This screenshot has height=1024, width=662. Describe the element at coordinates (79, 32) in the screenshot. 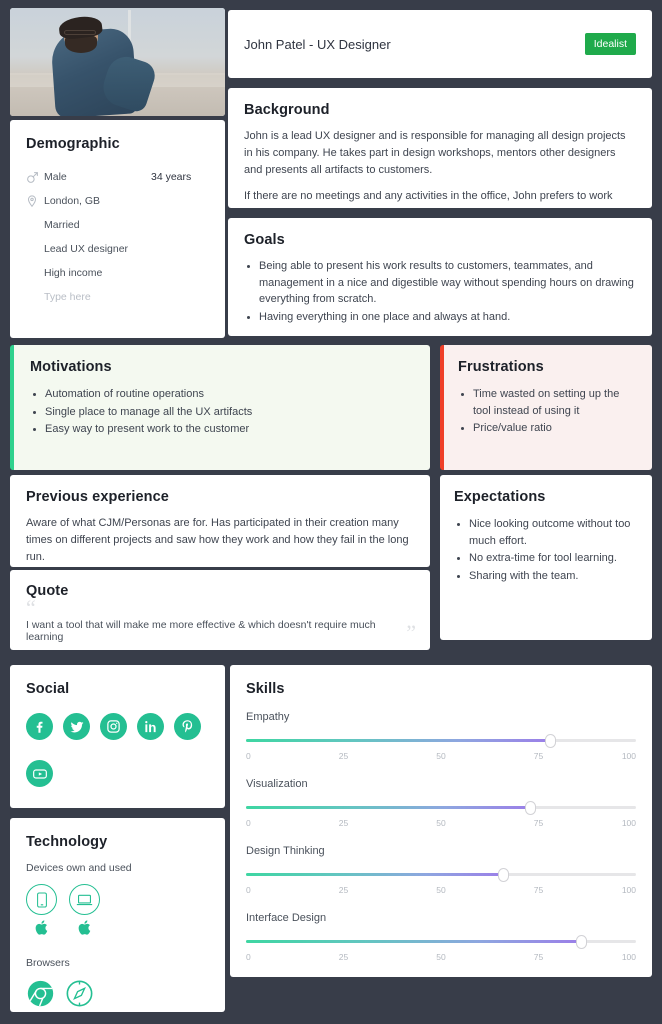

I see `photo-person-glasses` at that location.